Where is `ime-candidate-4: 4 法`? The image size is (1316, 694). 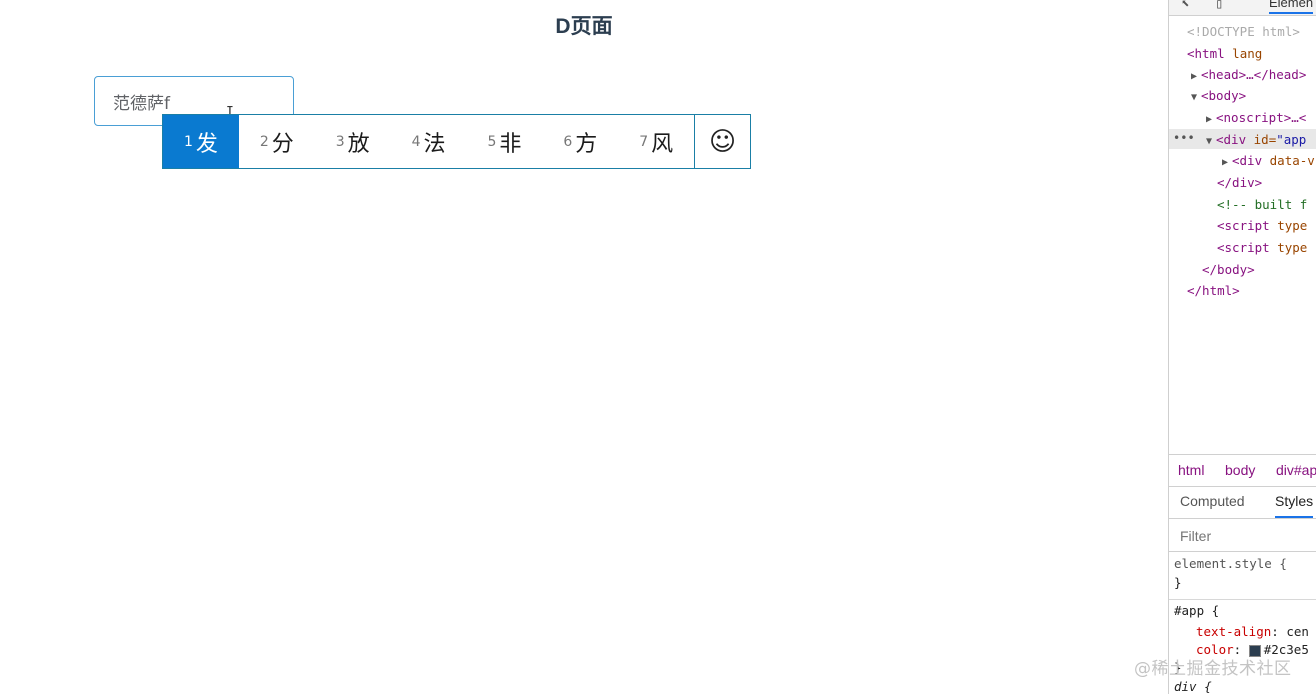
ime-candidate-4: 4 法 is located at coordinates (429, 141).